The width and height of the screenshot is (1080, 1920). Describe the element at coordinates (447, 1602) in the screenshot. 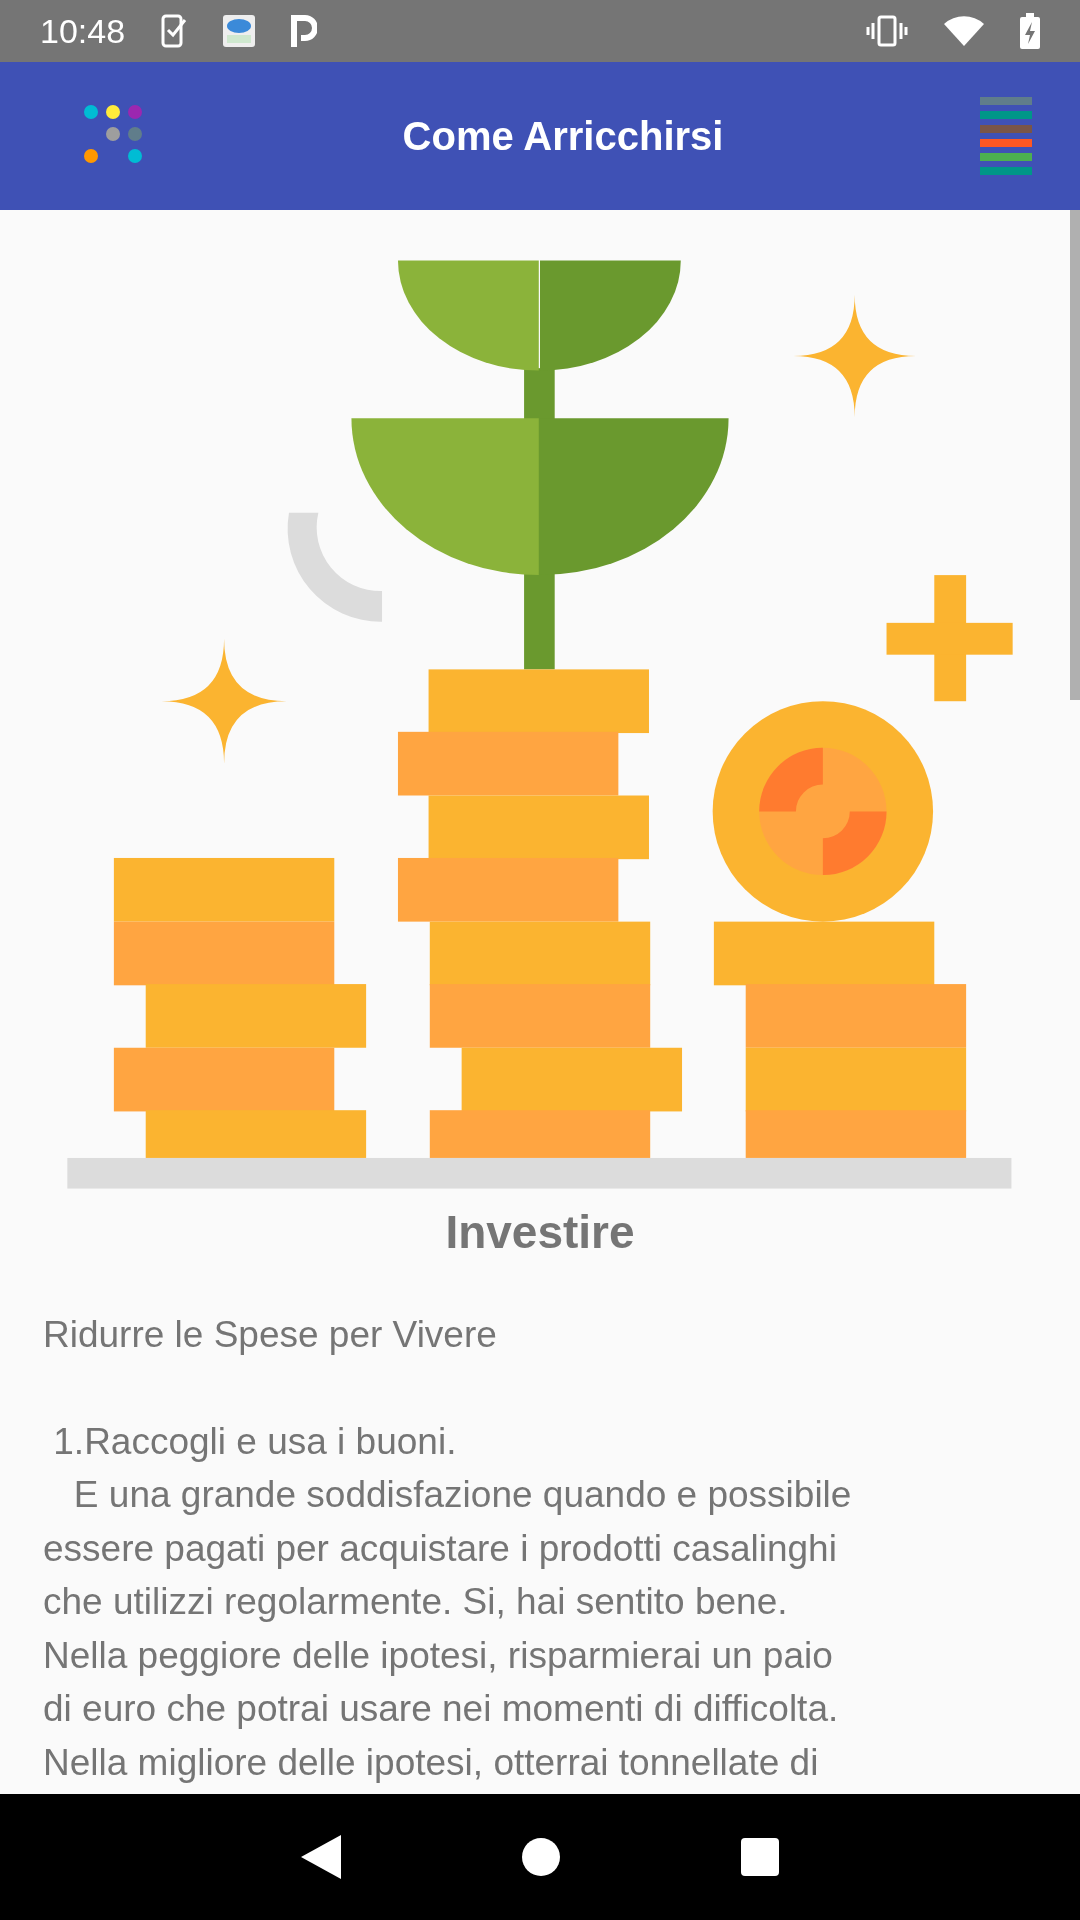

I see `article-body: 1.Raccogli e usa i buoni. E una grande soddisfazione quando e possibile essere pagati per acquistare i prodotti casalinghi che utilizzi regolarmente. Si, hai sentito bene. Nella peggiore delle ipotesi, risparmierai un paio di euro che potrai usare nei momenti di difficolta. Nella migliore delle ipotesi, otterrai tonnellate di` at that location.